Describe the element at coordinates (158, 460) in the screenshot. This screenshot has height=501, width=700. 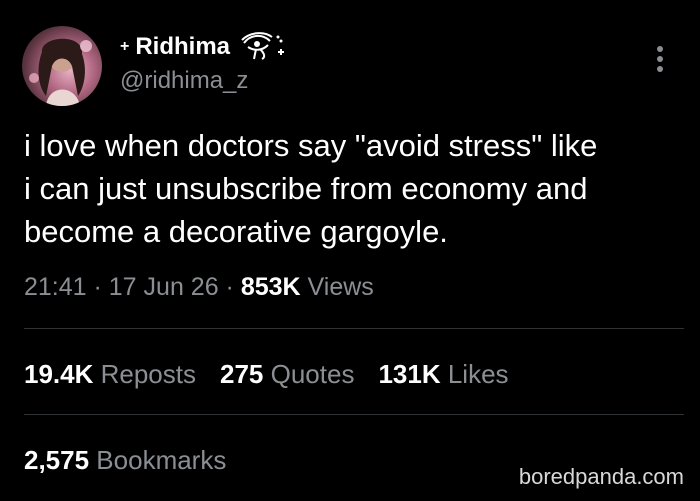
I see `bookmarks-label: Bookmarks` at that location.